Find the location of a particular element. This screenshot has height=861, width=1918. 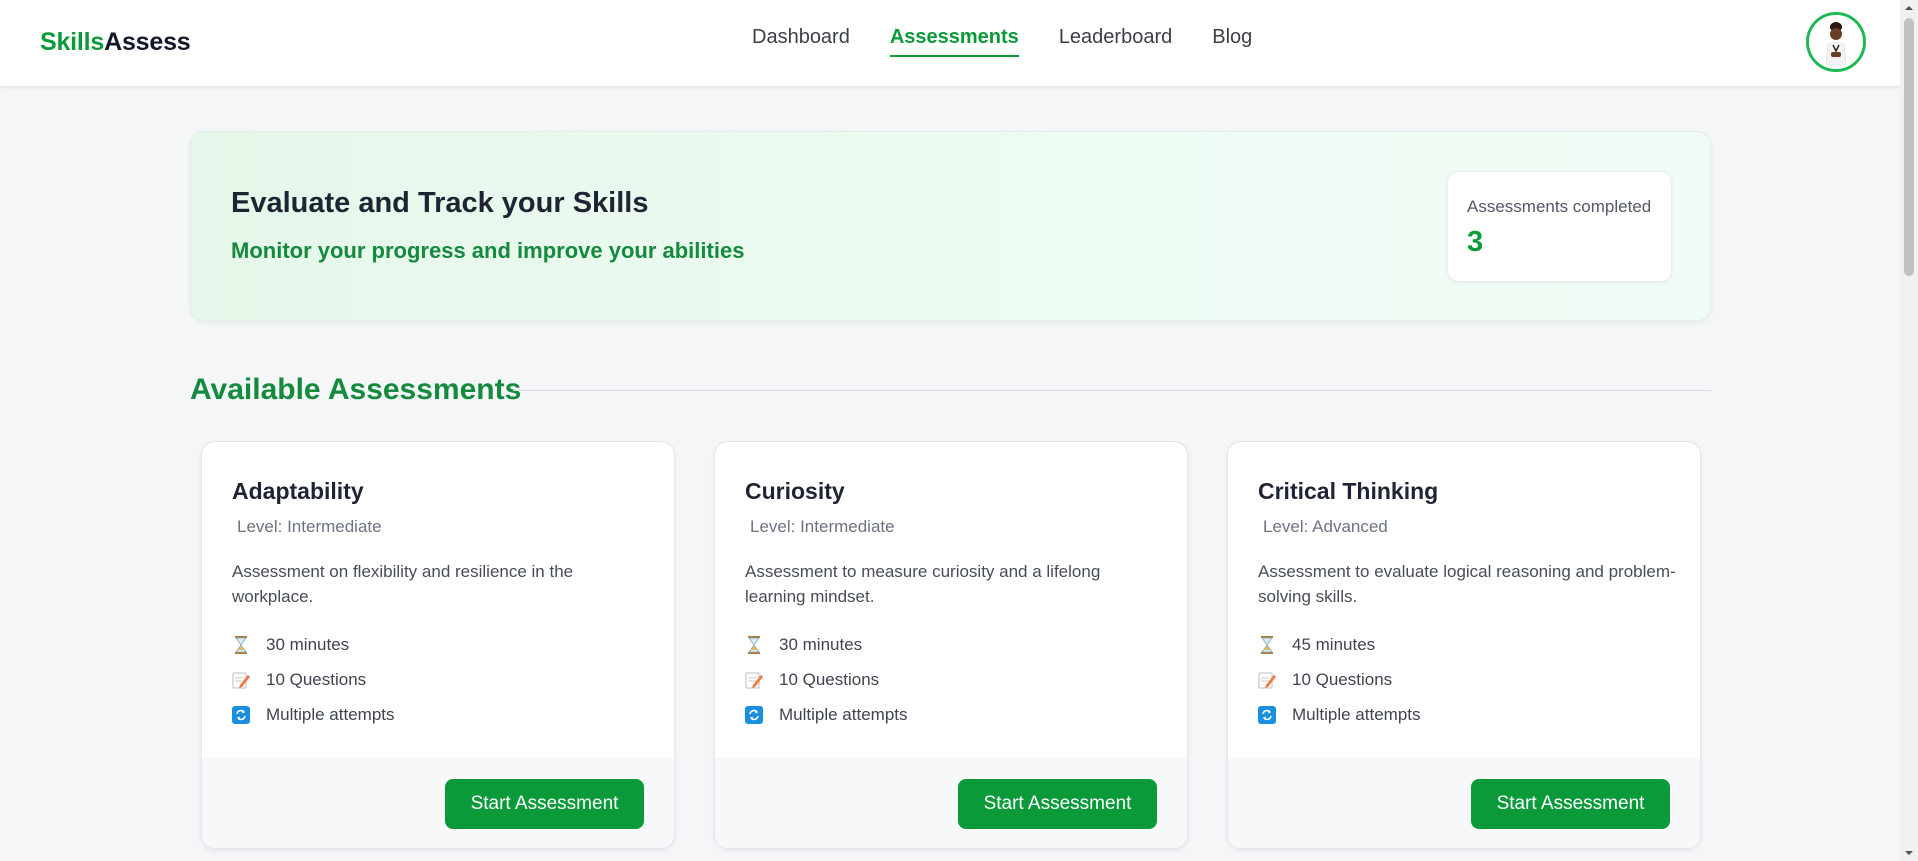

logo: SkillsAssess is located at coordinates (115, 42).